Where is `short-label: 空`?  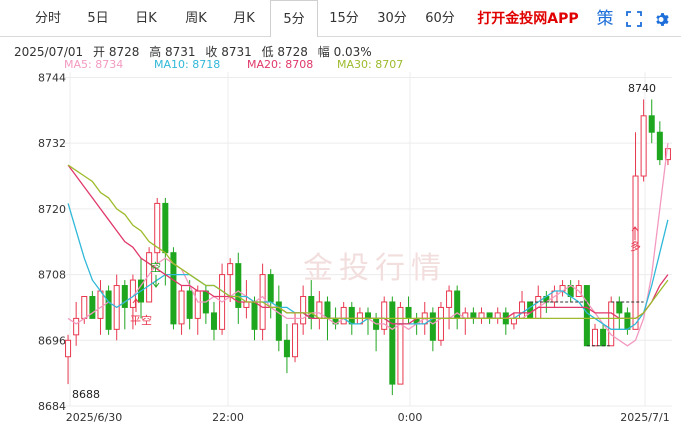 short-label: 空 is located at coordinates (155, 267).